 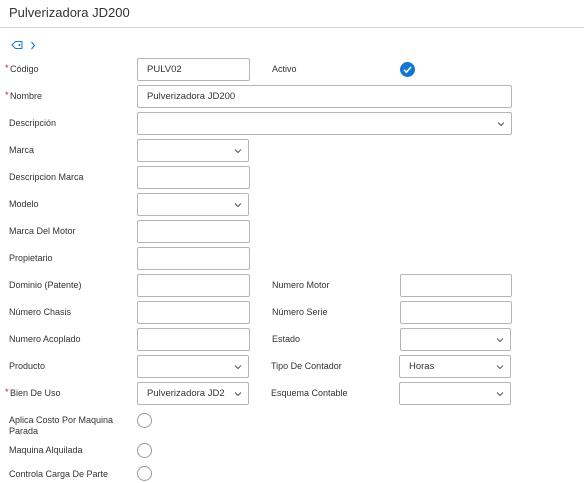 I want to click on tipo-contador-value: Horas, so click(x=422, y=366).